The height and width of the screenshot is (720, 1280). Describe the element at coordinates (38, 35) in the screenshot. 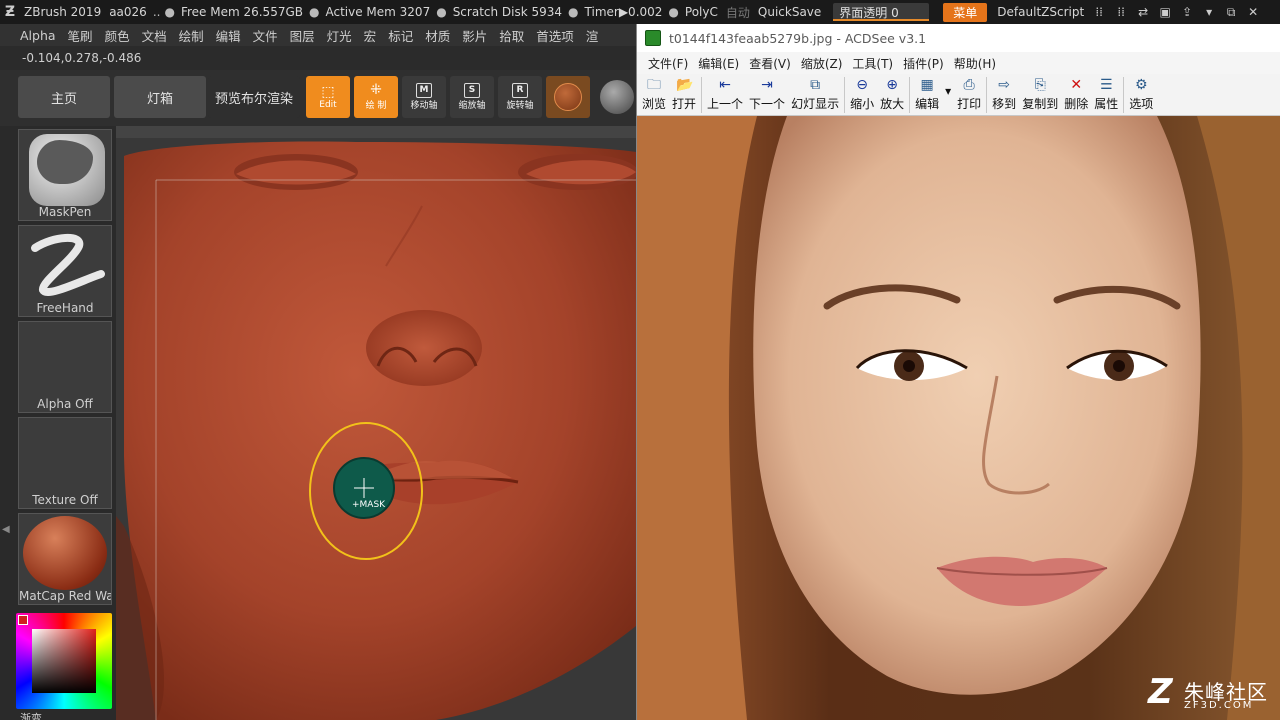

I see `zbrush-menu-item: Alpha` at that location.